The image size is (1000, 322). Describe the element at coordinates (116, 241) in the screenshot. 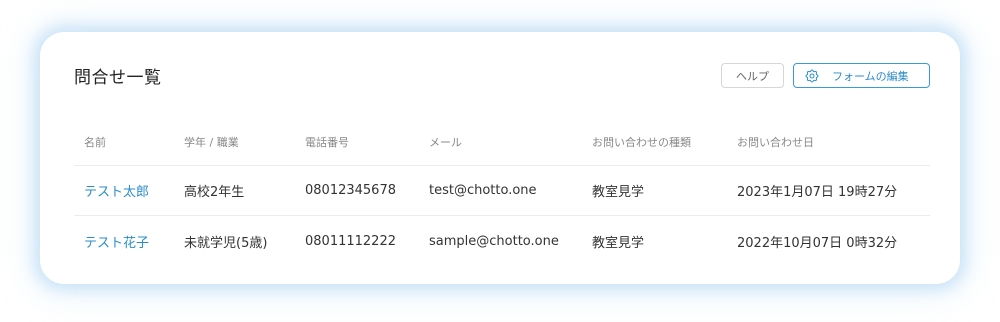

I see `inquiry-name-link: テスト花子` at that location.